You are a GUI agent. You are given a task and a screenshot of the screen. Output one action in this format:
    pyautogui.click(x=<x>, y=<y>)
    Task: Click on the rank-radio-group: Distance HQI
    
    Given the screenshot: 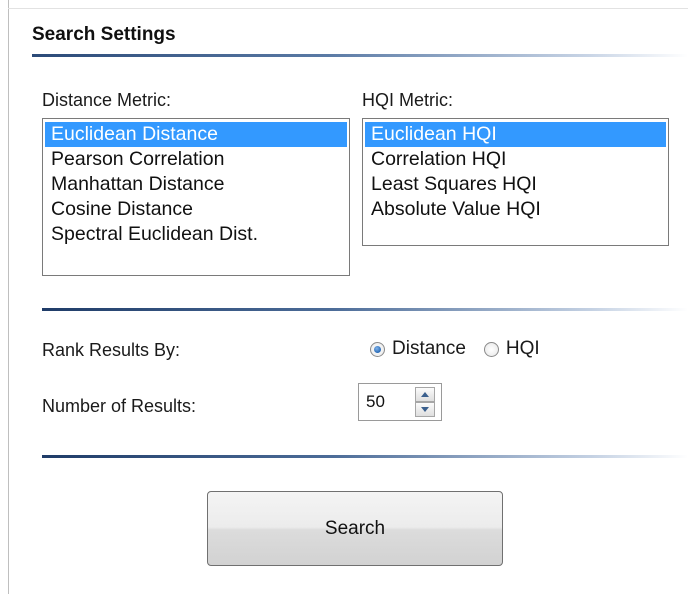 What is the action you would take?
    pyautogui.click(x=464, y=349)
    